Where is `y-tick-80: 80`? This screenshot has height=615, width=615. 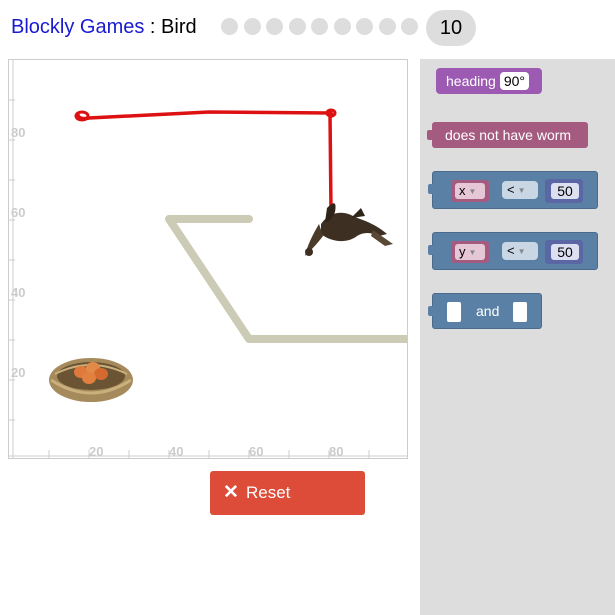 y-tick-80: 80 is located at coordinates (18, 132).